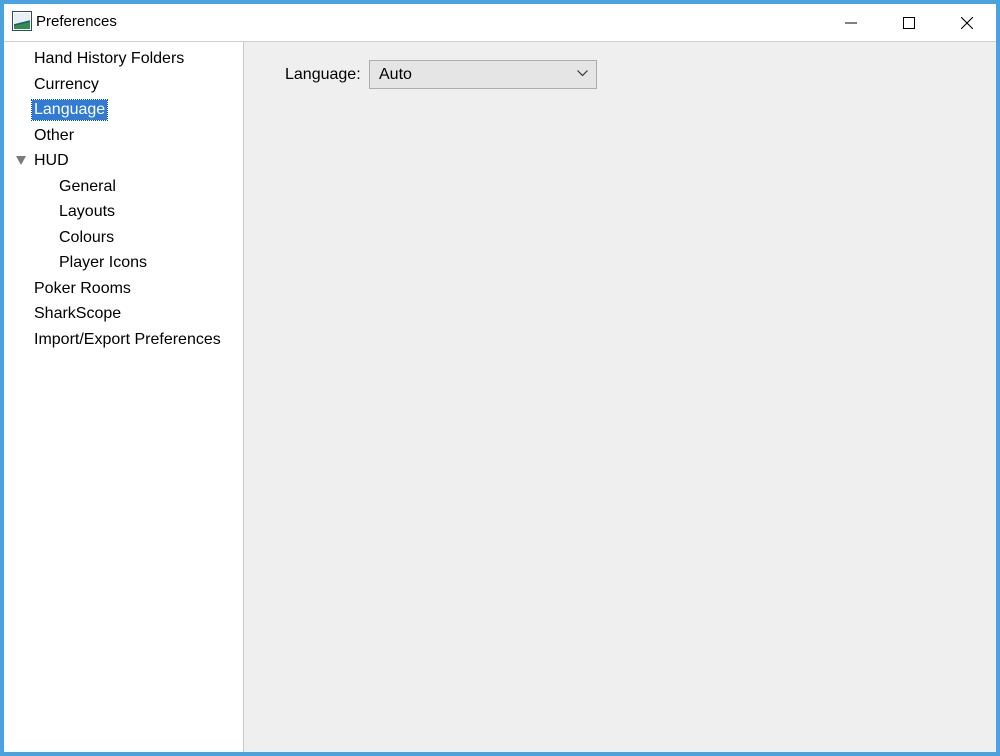 The width and height of the screenshot is (1000, 756). What do you see at coordinates (582, 73) in the screenshot?
I see `chevron-down-icon` at bounding box center [582, 73].